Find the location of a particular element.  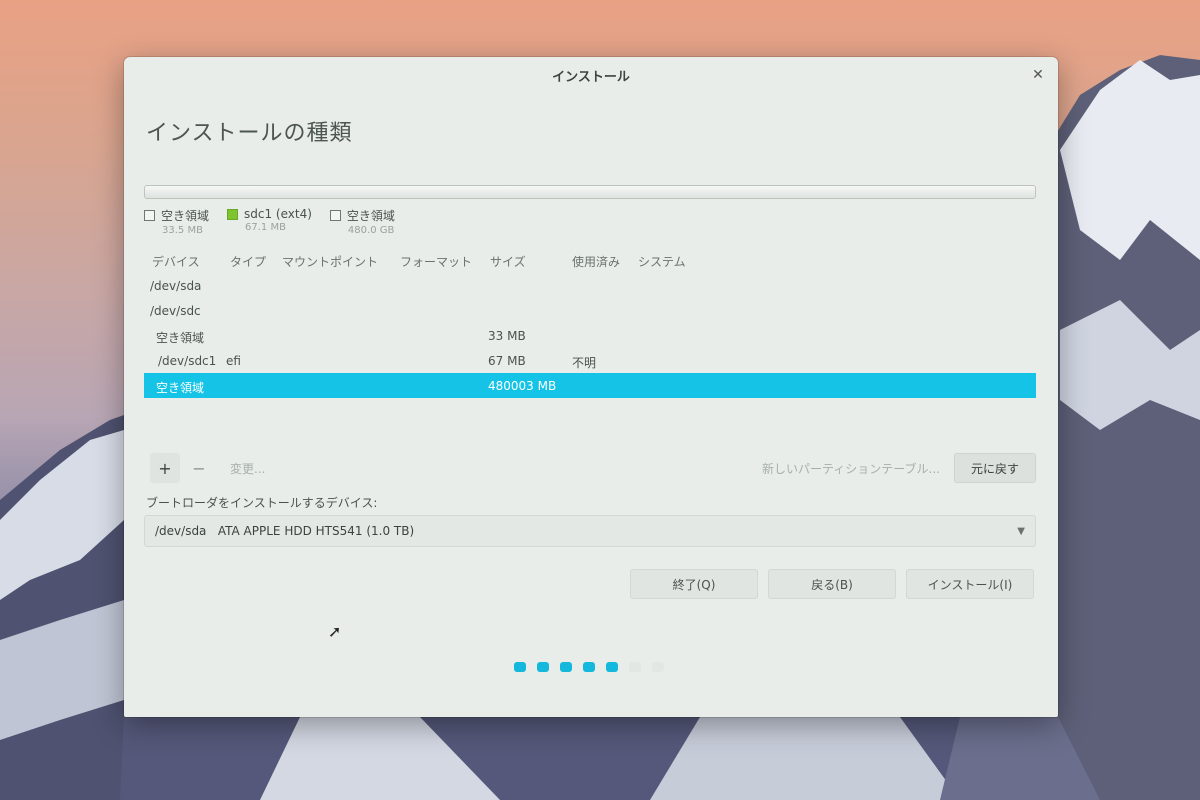

remove-partition-button: − is located at coordinates (199, 468).